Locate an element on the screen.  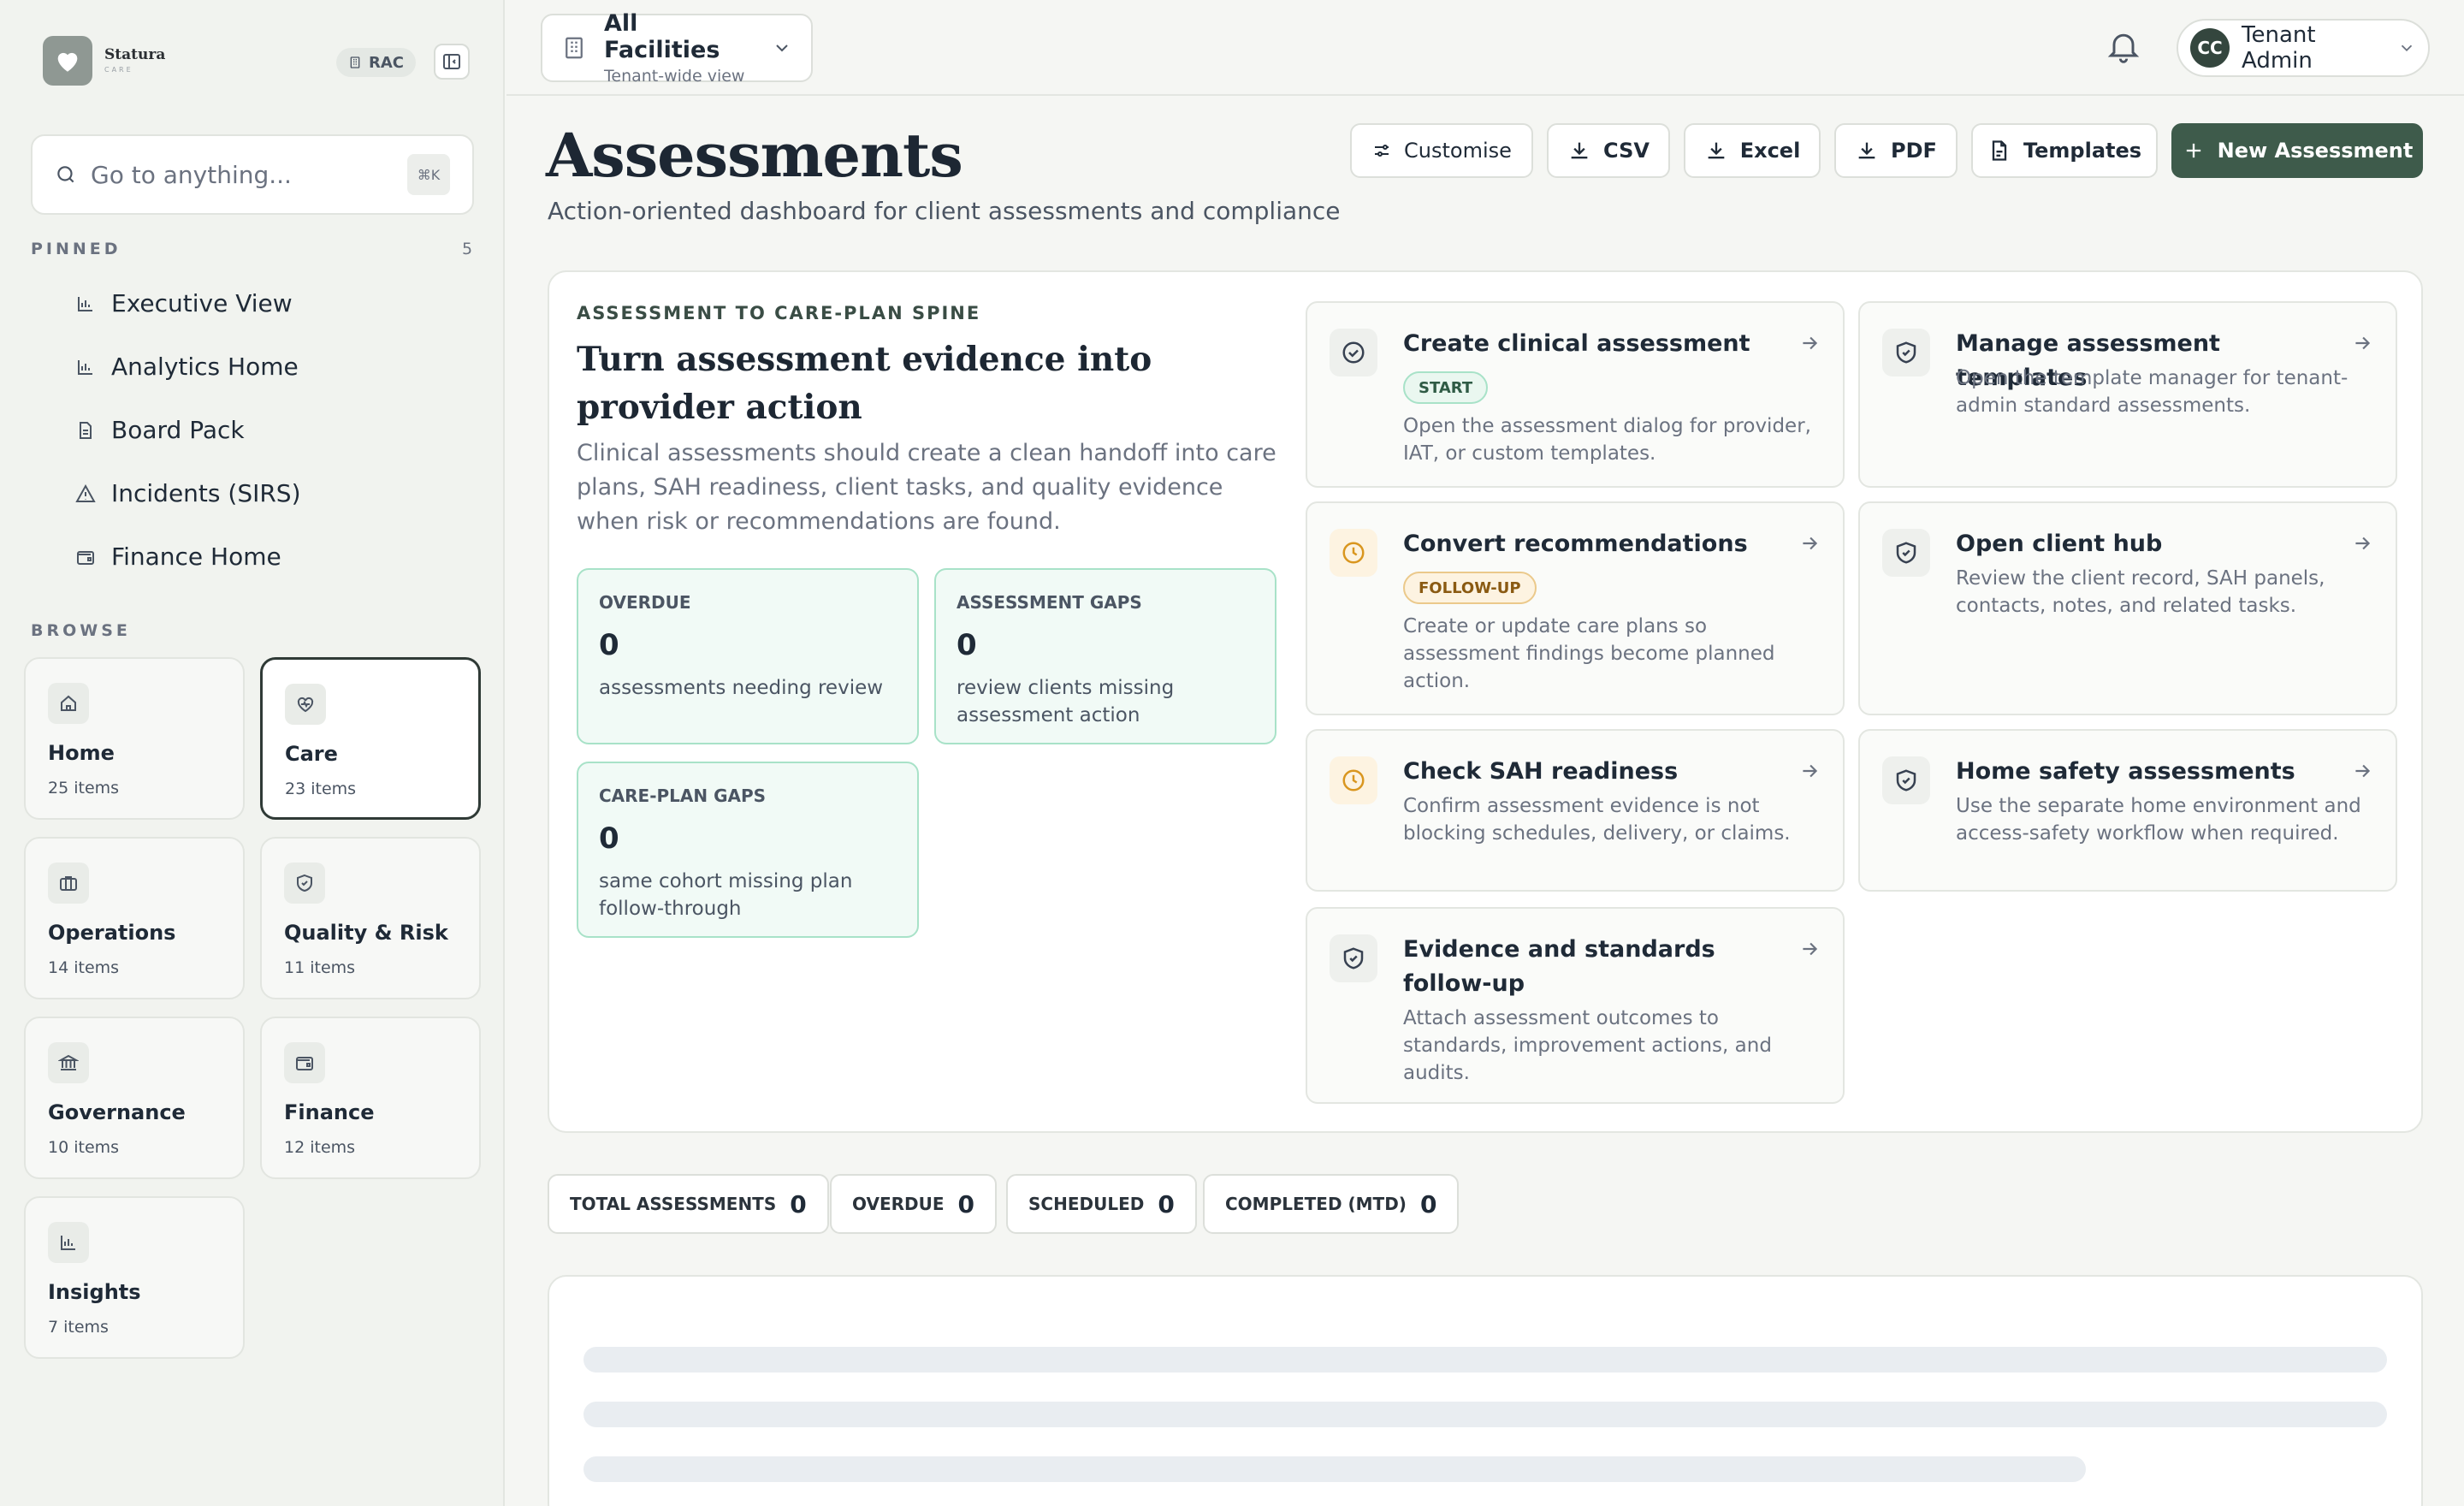
pinned-item-board-pack: Board Pack is located at coordinates (160, 430).